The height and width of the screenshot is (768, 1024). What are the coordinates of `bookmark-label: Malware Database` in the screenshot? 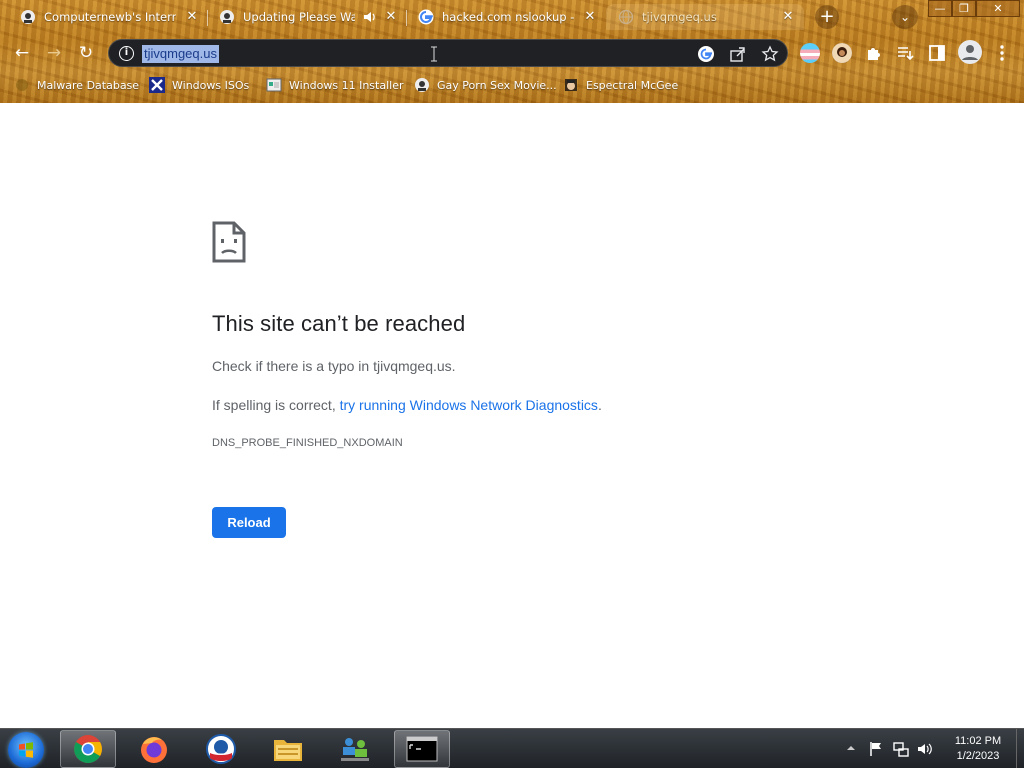 It's located at (88, 85).